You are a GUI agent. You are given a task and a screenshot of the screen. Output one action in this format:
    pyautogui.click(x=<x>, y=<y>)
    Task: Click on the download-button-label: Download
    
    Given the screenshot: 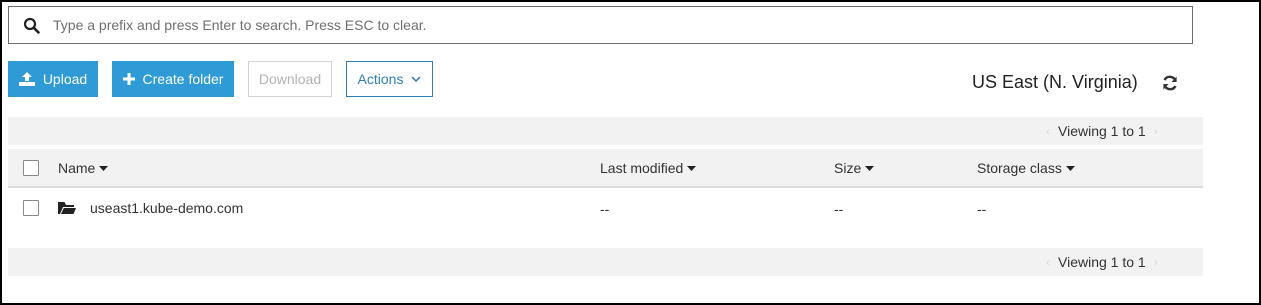 What is the action you would take?
    pyautogui.click(x=290, y=79)
    